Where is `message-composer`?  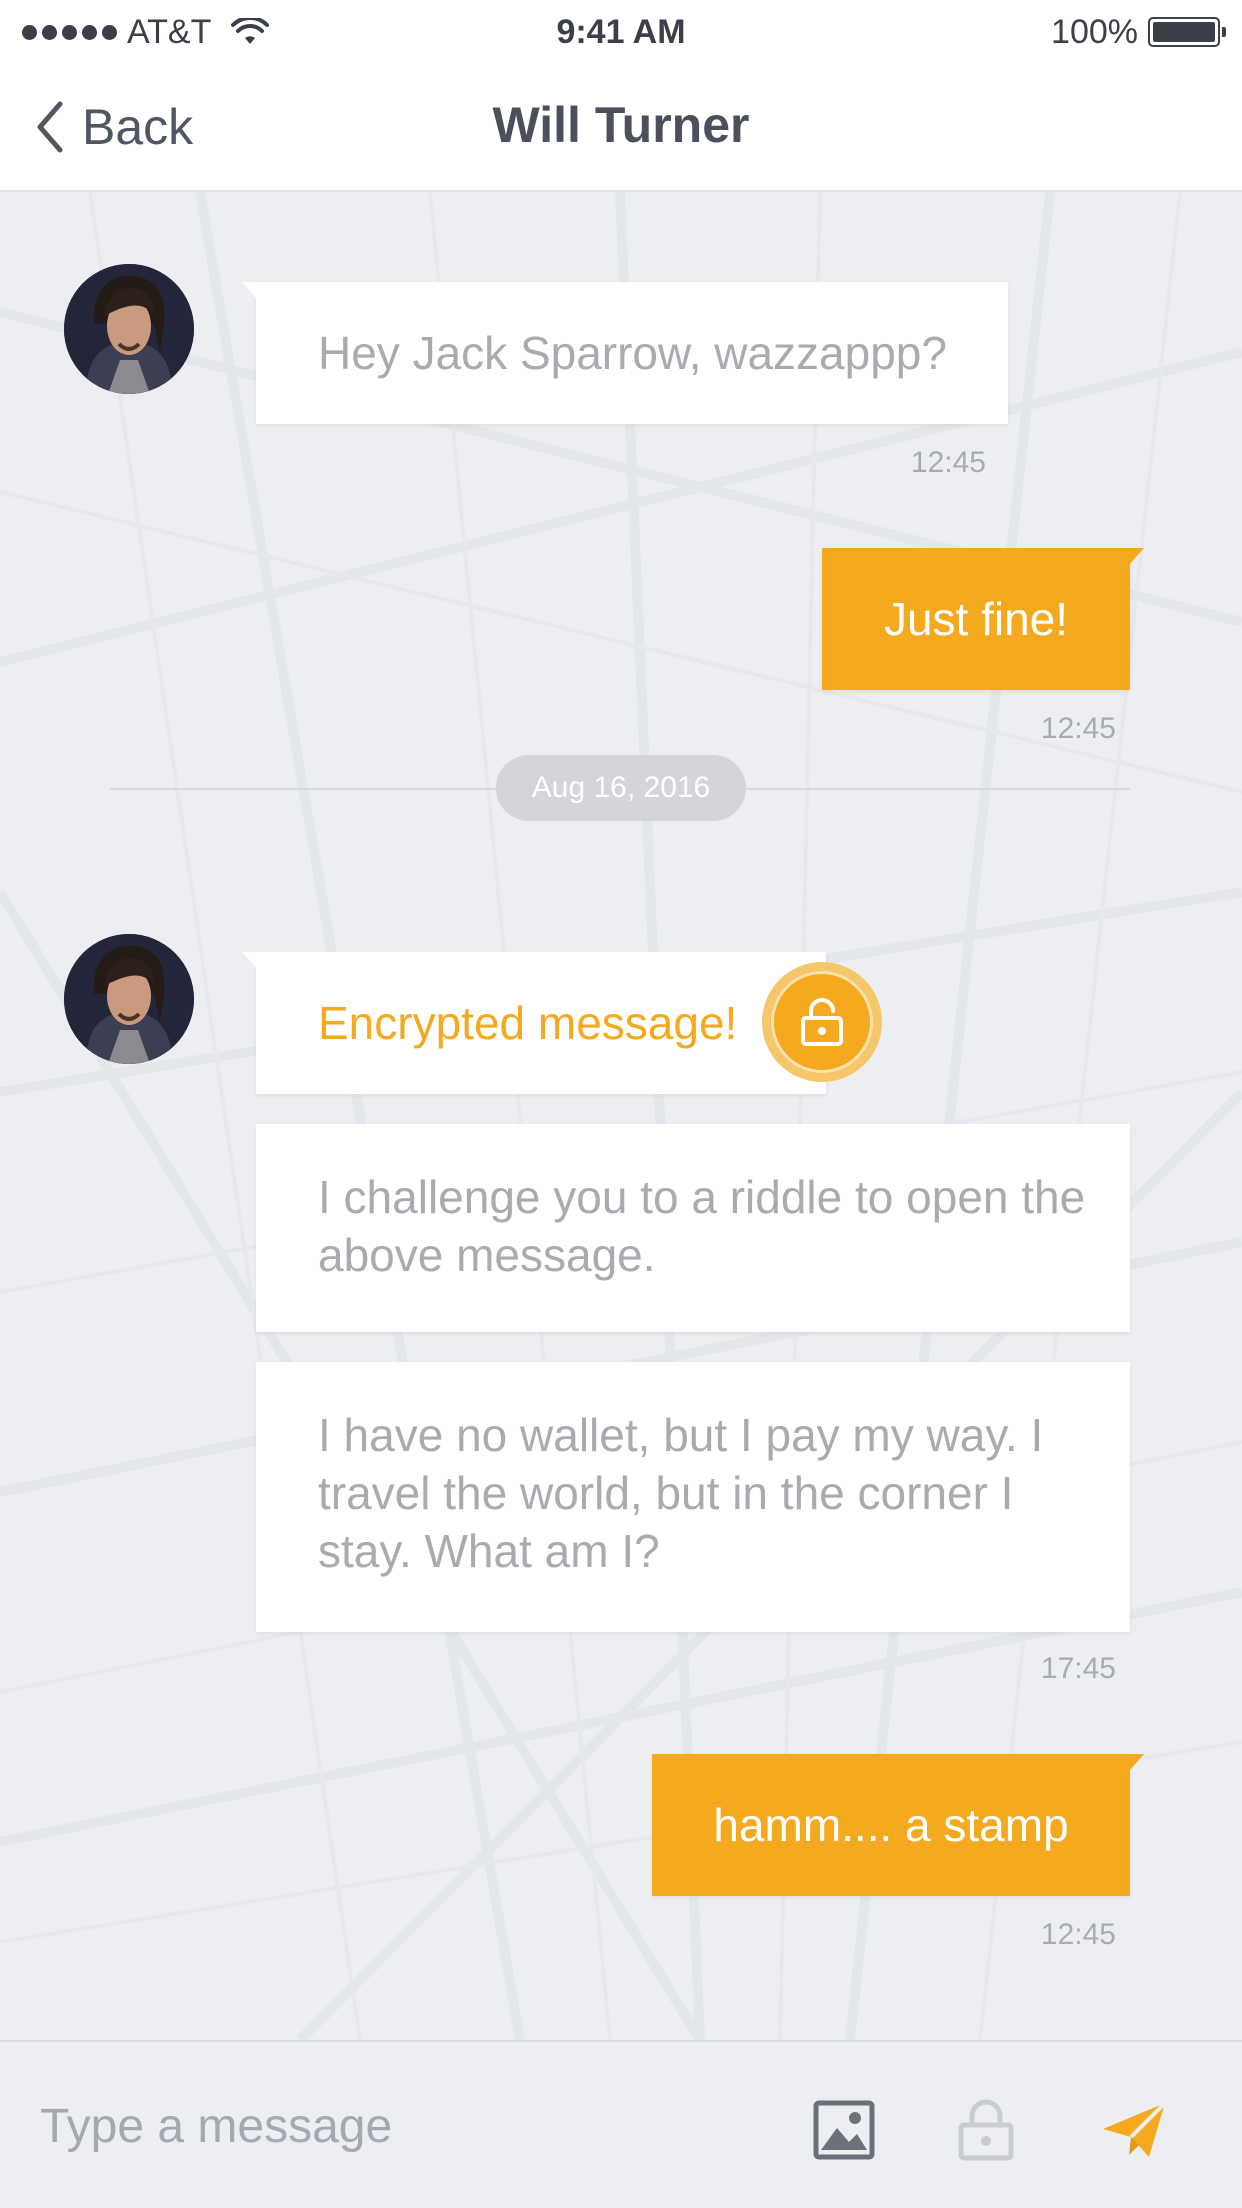
message-composer is located at coordinates (621, 2124).